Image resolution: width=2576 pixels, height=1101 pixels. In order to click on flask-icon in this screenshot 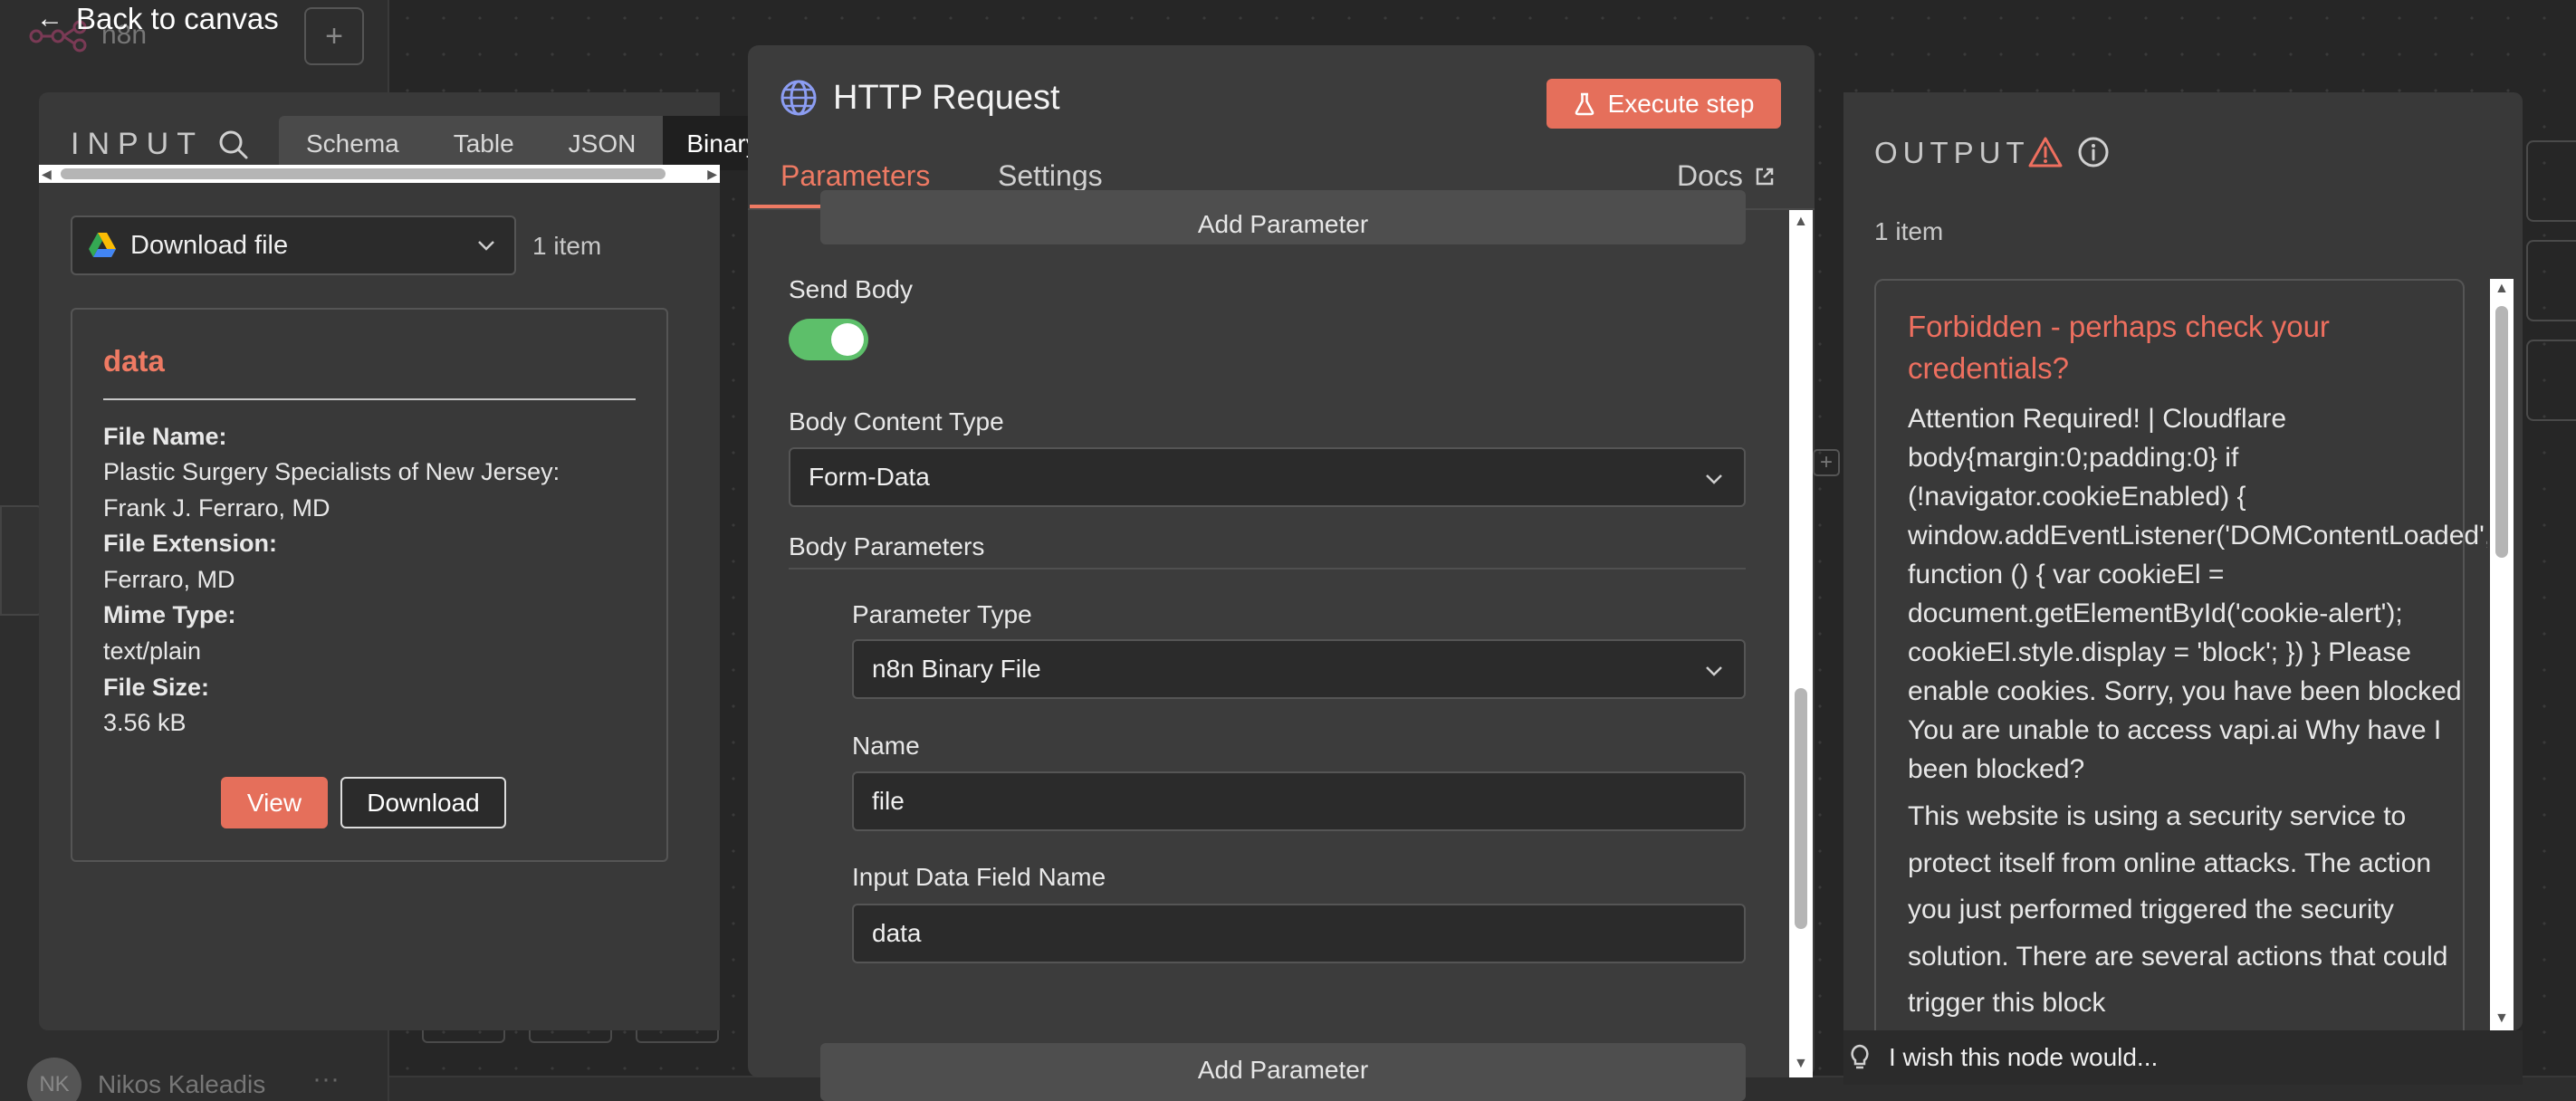, I will do `click(1584, 103)`.